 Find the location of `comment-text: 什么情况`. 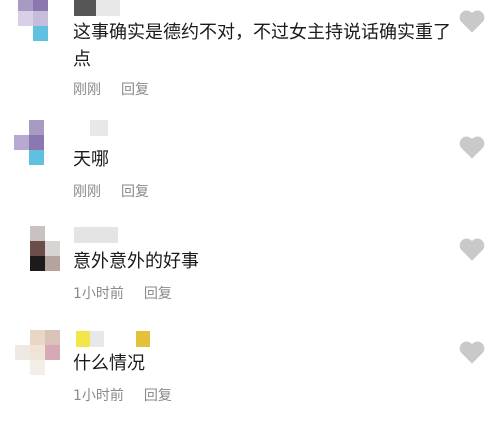

comment-text: 什么情况 is located at coordinates (109, 363).